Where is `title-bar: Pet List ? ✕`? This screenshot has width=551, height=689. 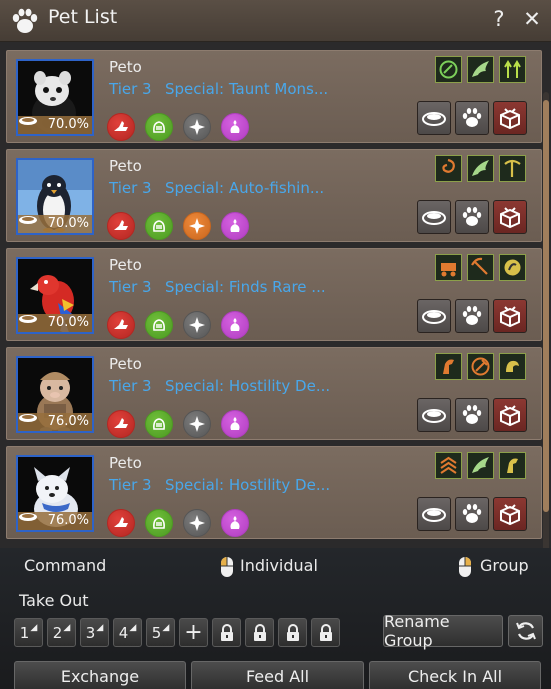
title-bar: Pet List ? ✕ is located at coordinates (275, 21).